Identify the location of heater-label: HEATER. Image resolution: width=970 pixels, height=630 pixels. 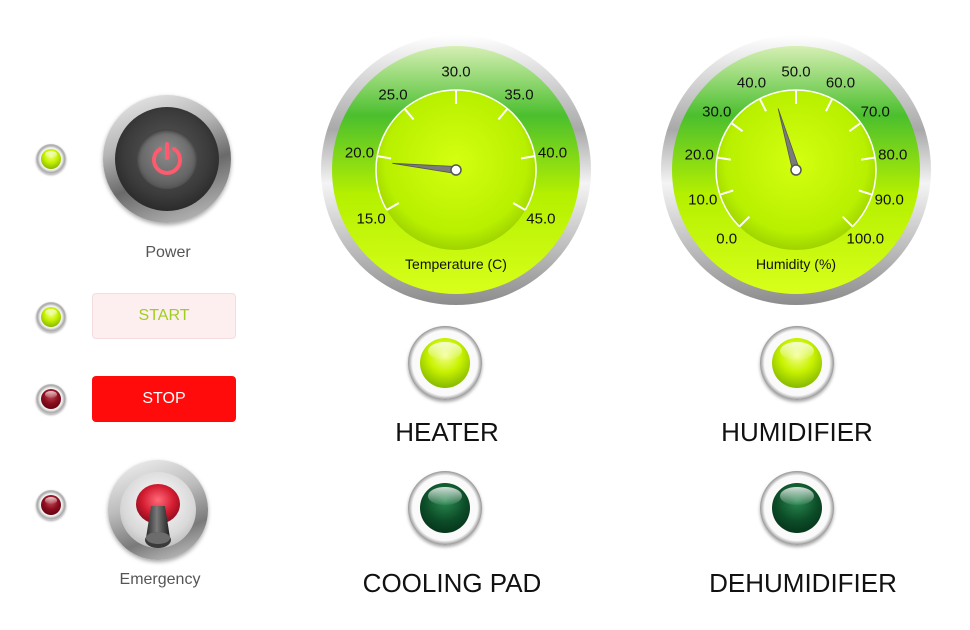
(447, 432).